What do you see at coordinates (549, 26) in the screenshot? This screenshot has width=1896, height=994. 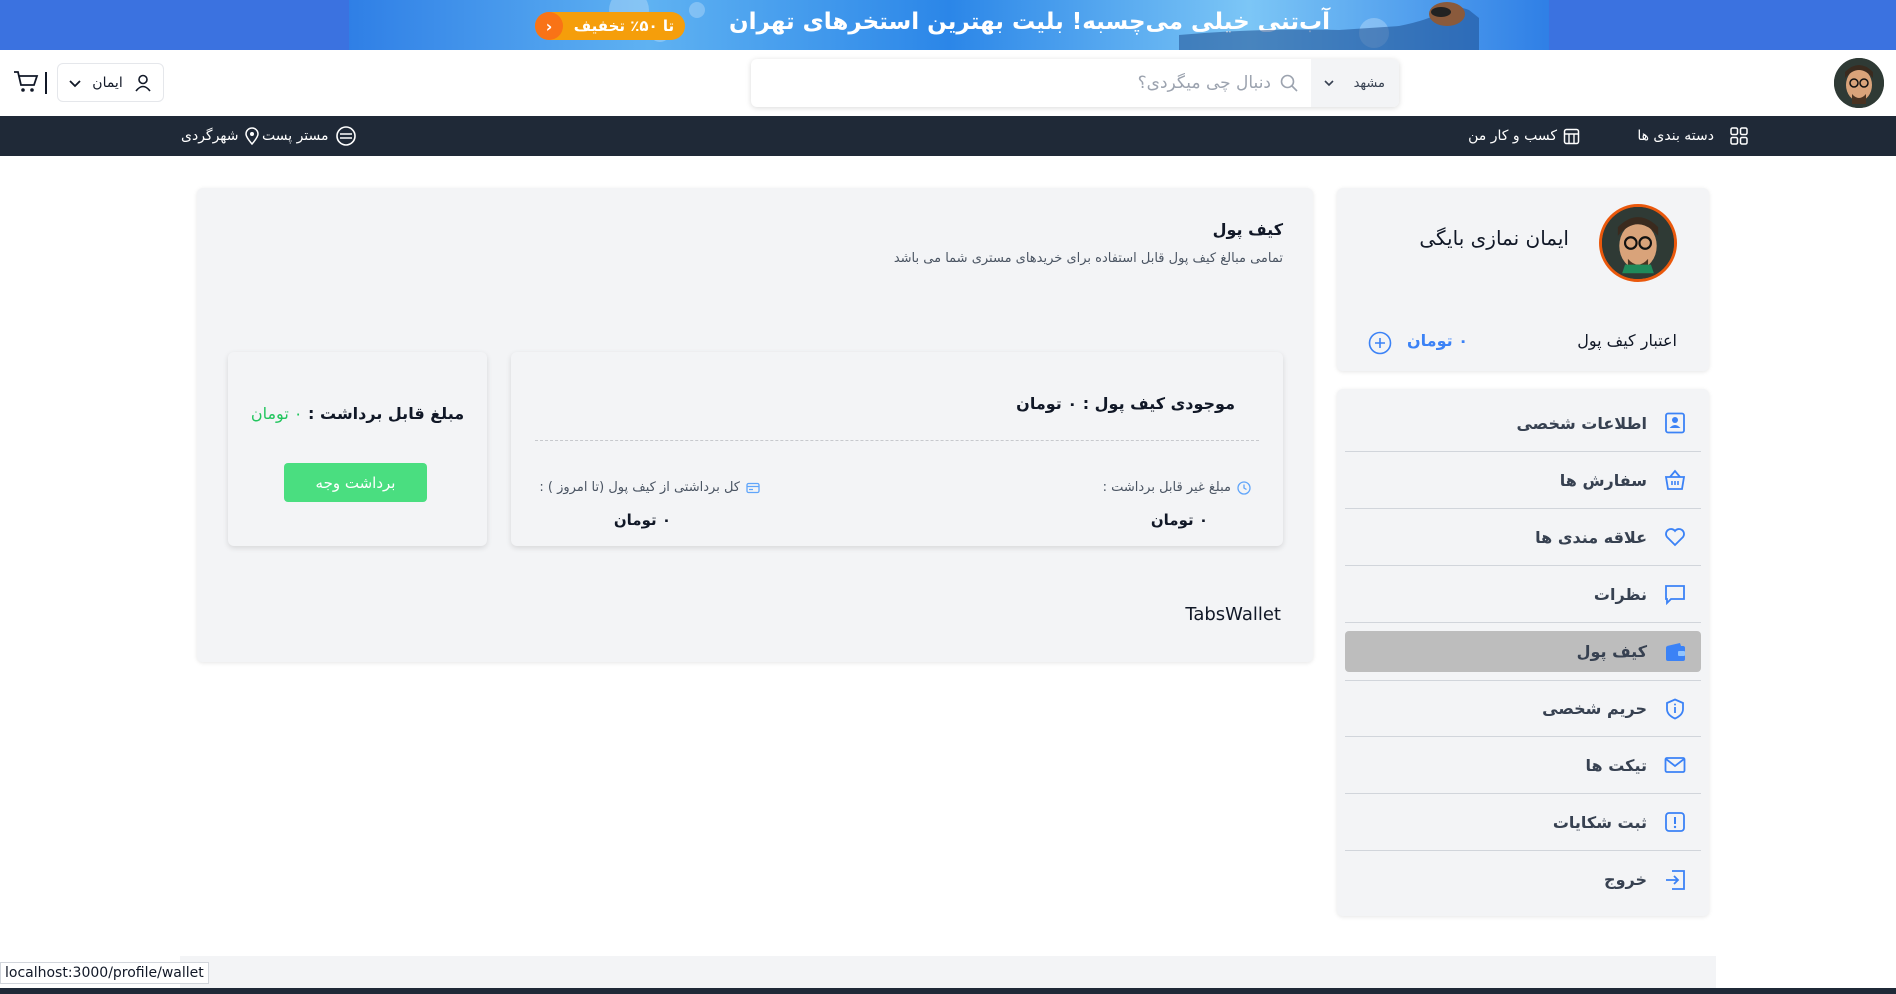 I see `chevron-right-icon: ›` at bounding box center [549, 26].